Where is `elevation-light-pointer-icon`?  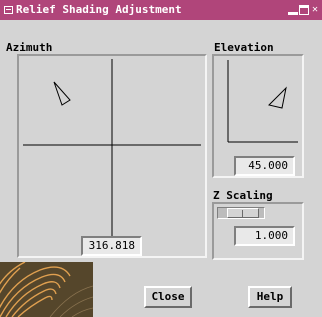
elevation-light-pointer-icon is located at coordinates (277, 97).